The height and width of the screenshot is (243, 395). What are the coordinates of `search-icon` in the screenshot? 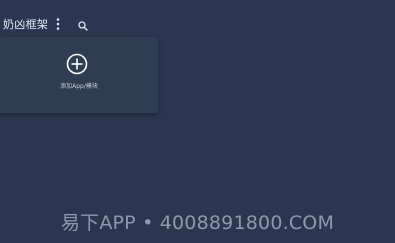 It's located at (83, 26).